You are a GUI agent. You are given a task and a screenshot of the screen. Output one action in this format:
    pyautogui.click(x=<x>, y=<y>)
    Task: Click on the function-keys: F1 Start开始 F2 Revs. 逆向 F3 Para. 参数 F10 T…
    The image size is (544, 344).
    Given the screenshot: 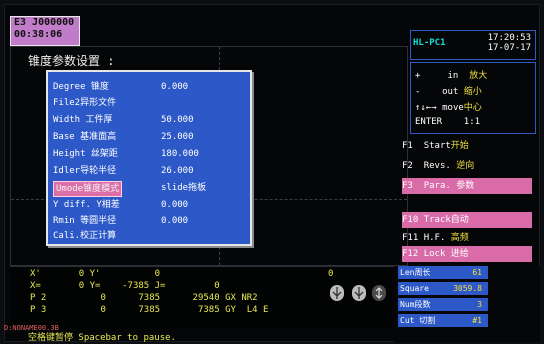 What is the action you would take?
    pyautogui.click(x=468, y=201)
    